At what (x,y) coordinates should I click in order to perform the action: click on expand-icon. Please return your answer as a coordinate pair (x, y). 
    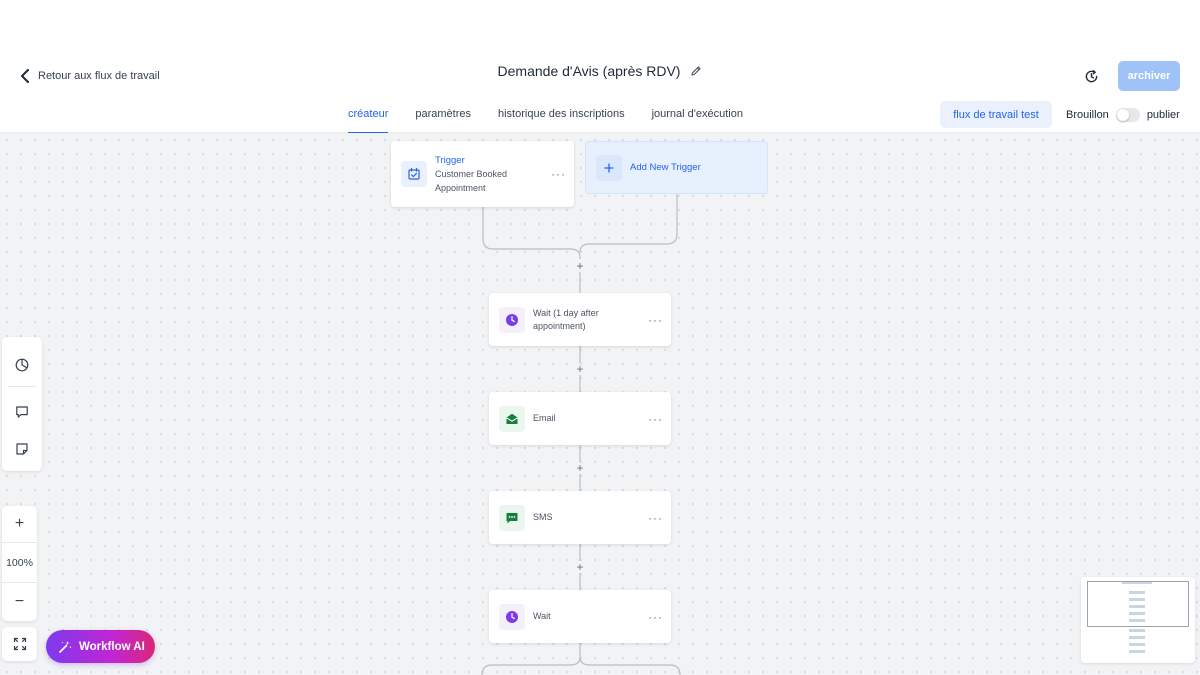
    Looking at the image, I should click on (19, 644).